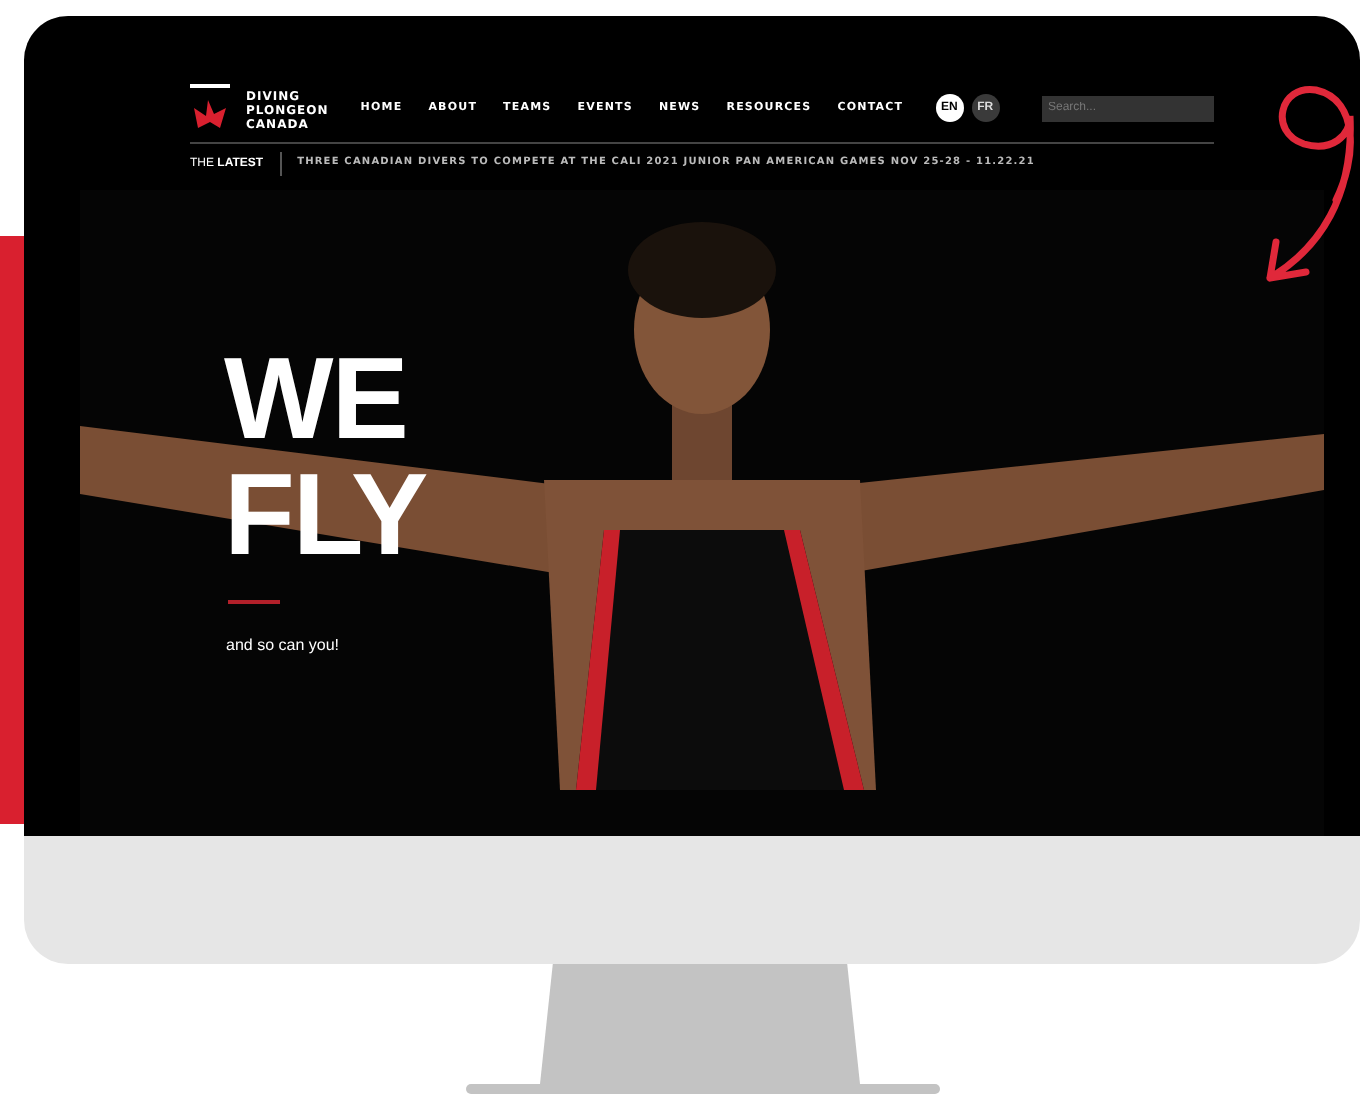 This screenshot has width=1360, height=1110. Describe the element at coordinates (254, 602) in the screenshot. I see `accent-line` at that location.